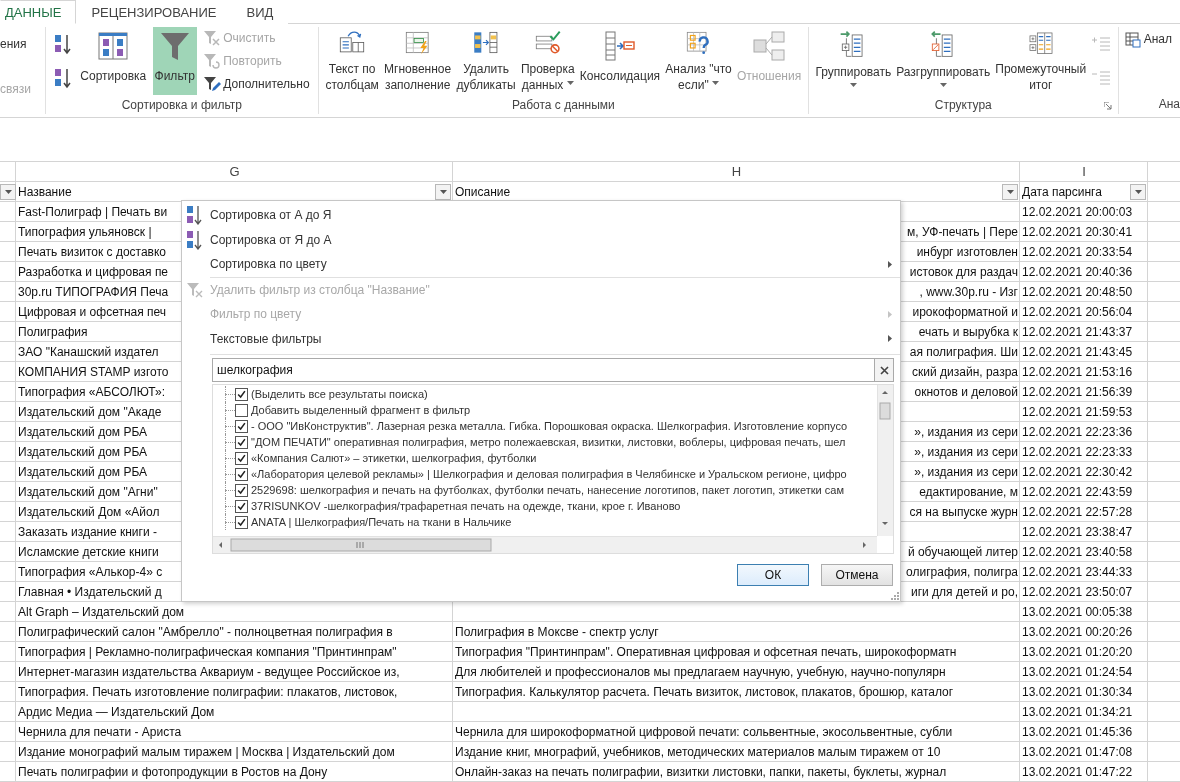  I want to click on column-letter: G, so click(234, 171).